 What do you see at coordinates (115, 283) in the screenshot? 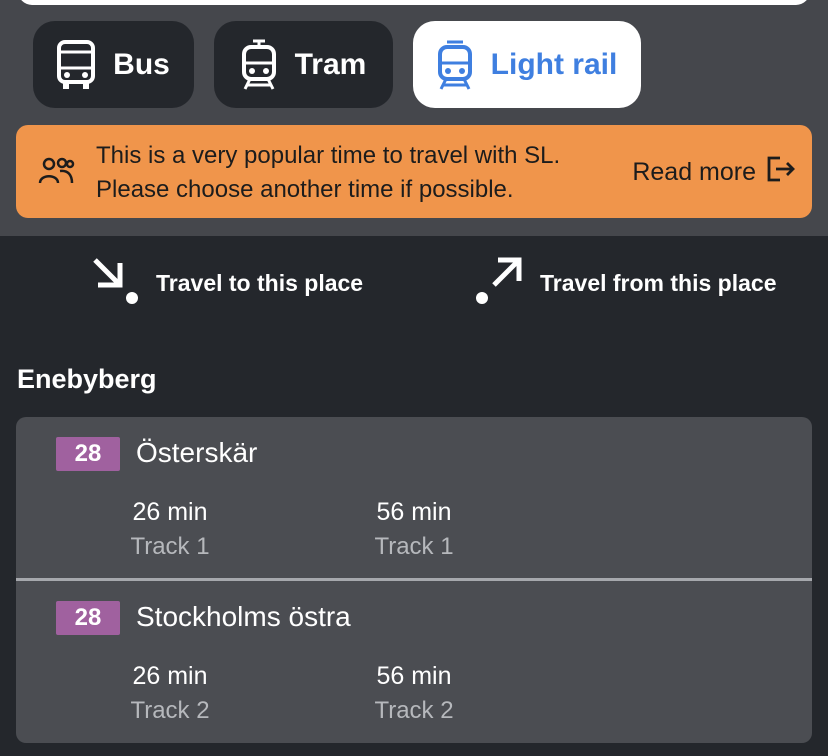
I see `arrow-to-place-icon` at bounding box center [115, 283].